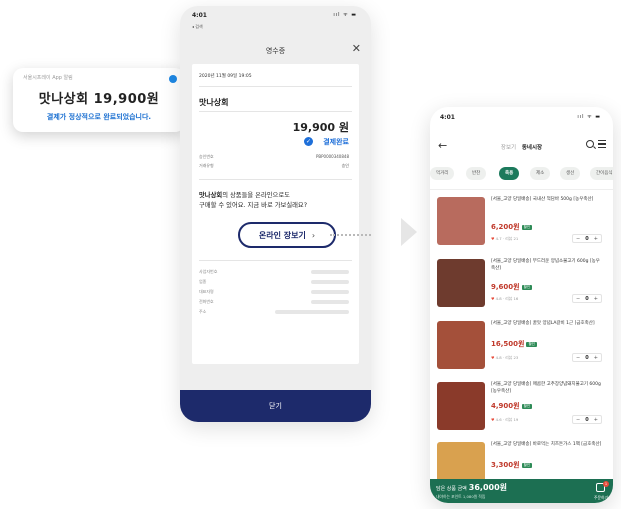 The width and height of the screenshot is (621, 509). I want to click on product-rating: ♥ 4.6 · 리뷰 19, so click(504, 420).